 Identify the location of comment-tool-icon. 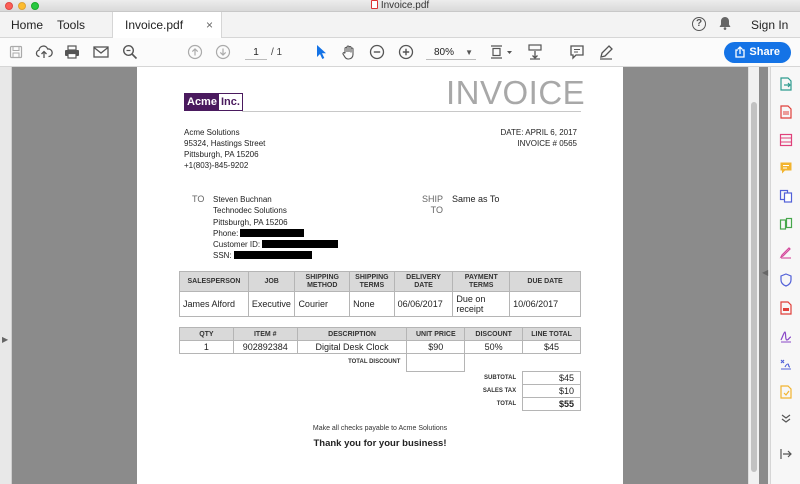
(786, 168).